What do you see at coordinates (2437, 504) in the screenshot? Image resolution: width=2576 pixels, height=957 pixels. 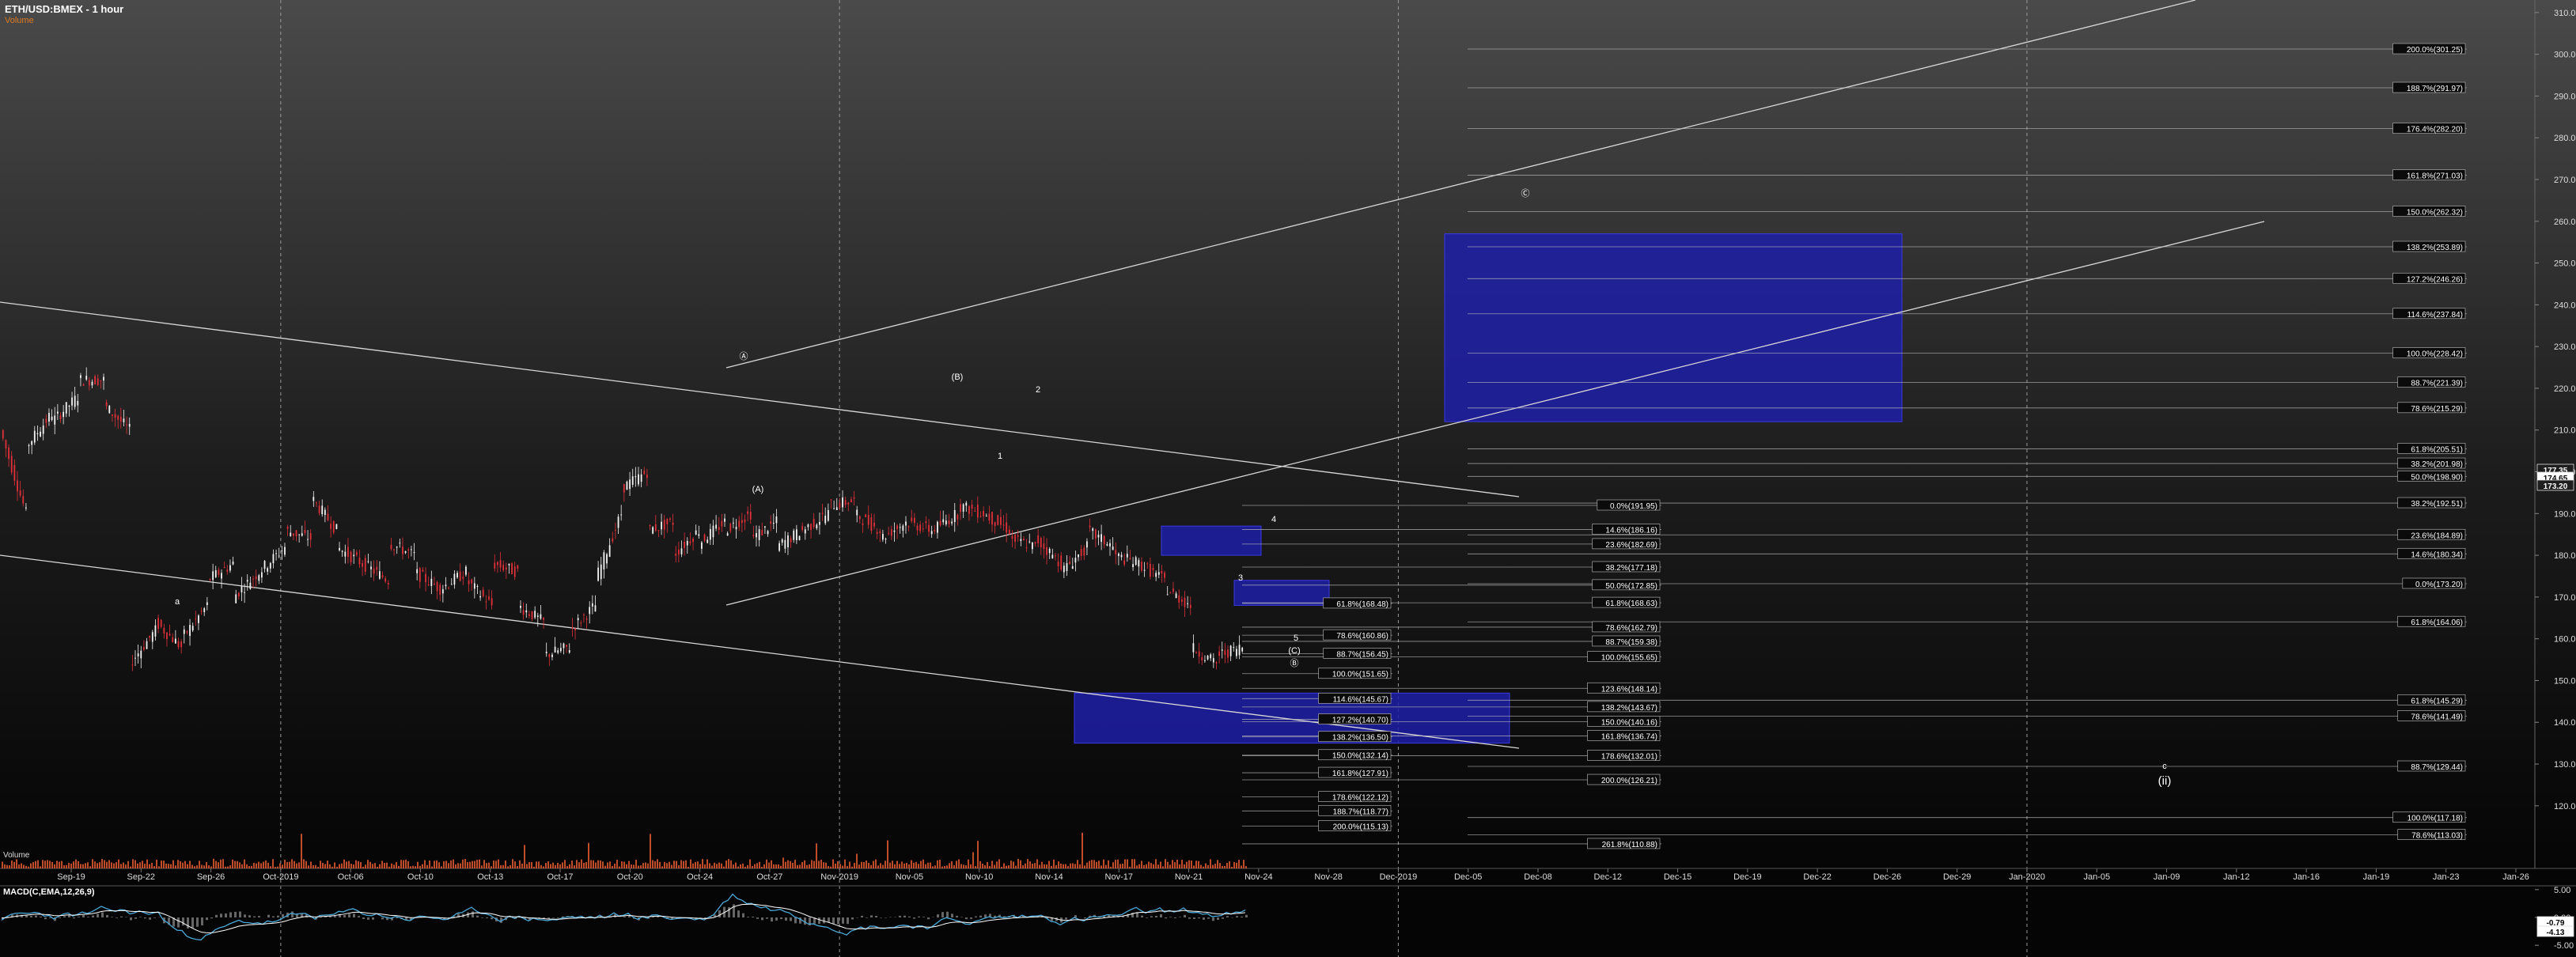 I see `fib-label: 38.2%(192.51)` at bounding box center [2437, 504].